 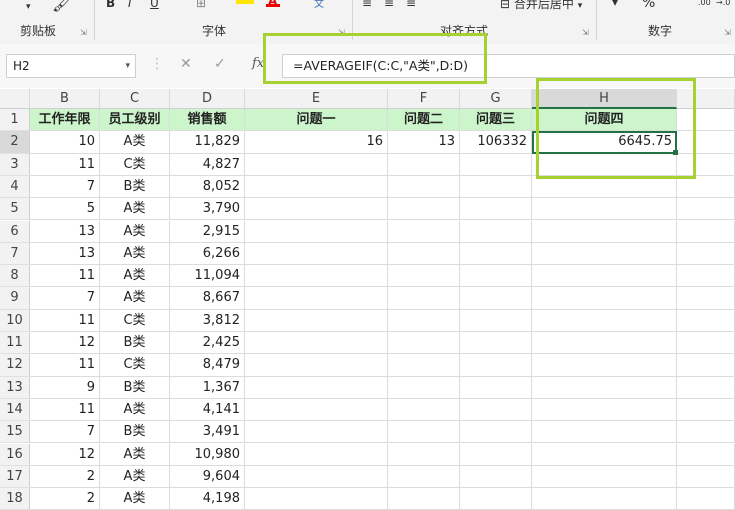 What do you see at coordinates (15, 254) in the screenshot?
I see `row-header: 7` at bounding box center [15, 254].